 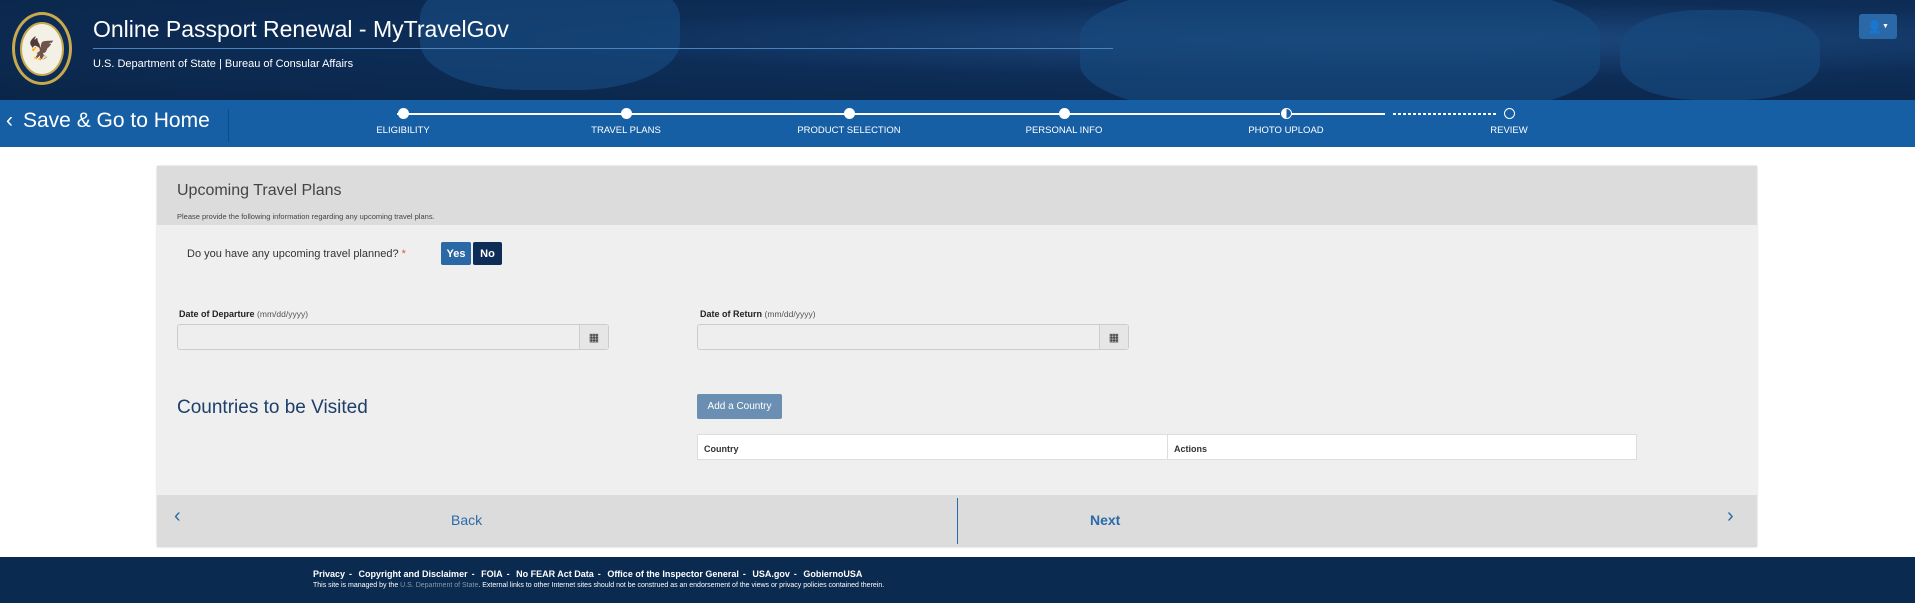 What do you see at coordinates (244, 314) in the screenshot?
I see `departure-label: Date of Departure (mm/dd/yyyy)` at bounding box center [244, 314].